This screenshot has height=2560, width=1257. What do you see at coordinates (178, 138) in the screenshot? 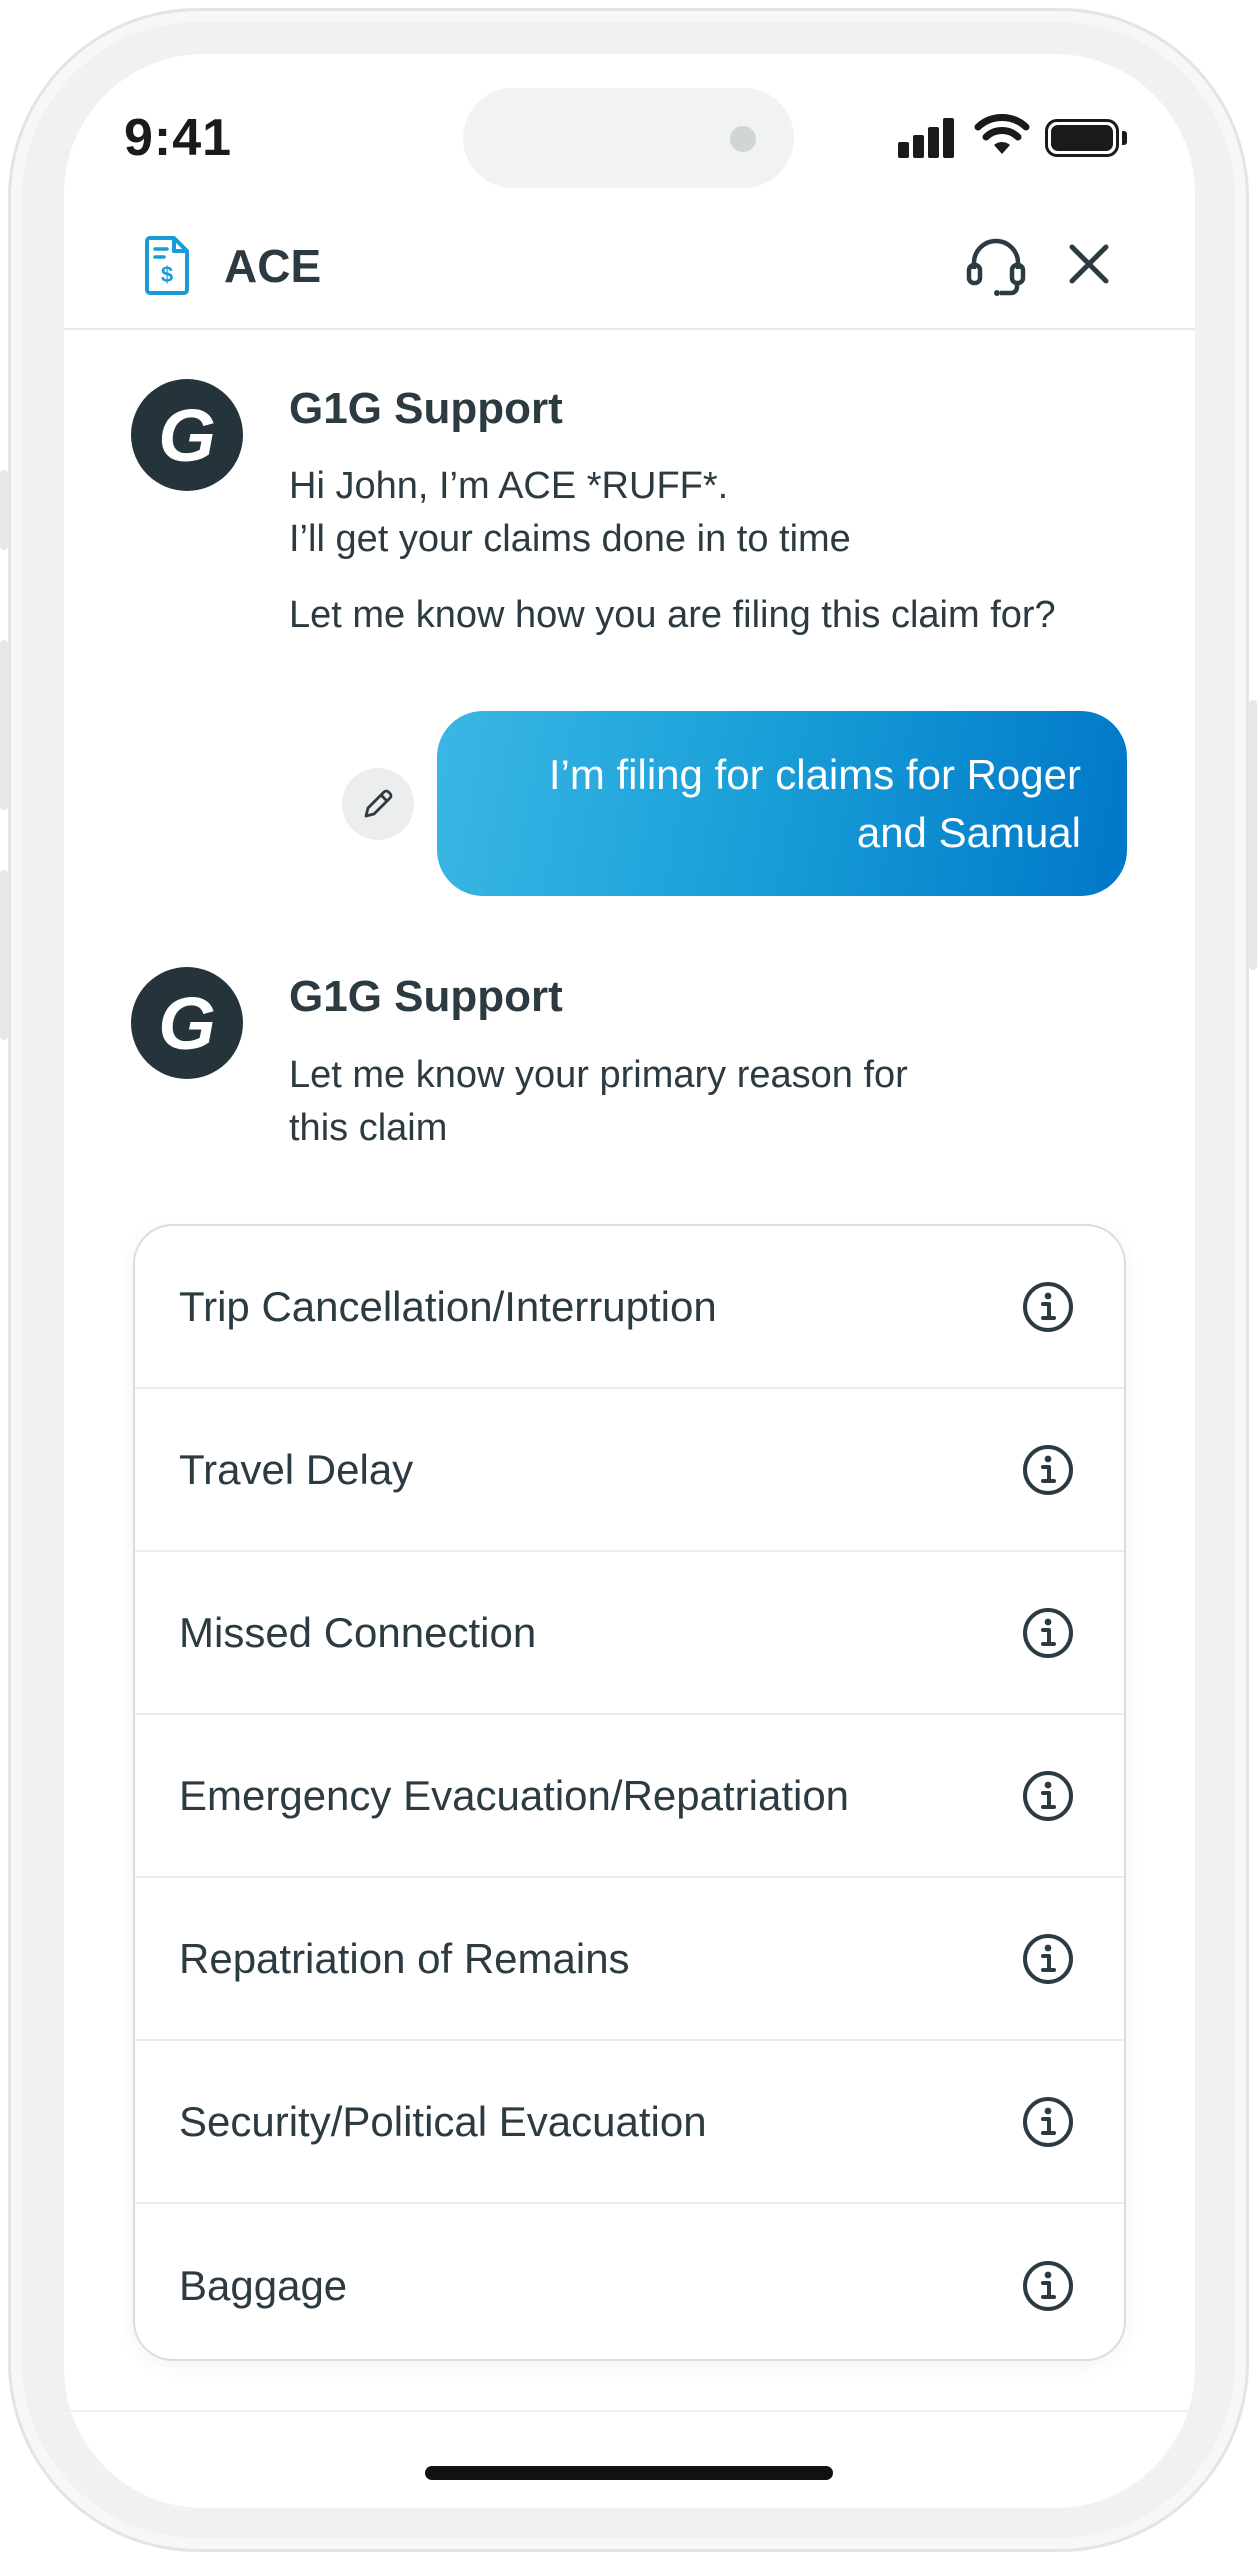
I see `status-time: 9:41` at bounding box center [178, 138].